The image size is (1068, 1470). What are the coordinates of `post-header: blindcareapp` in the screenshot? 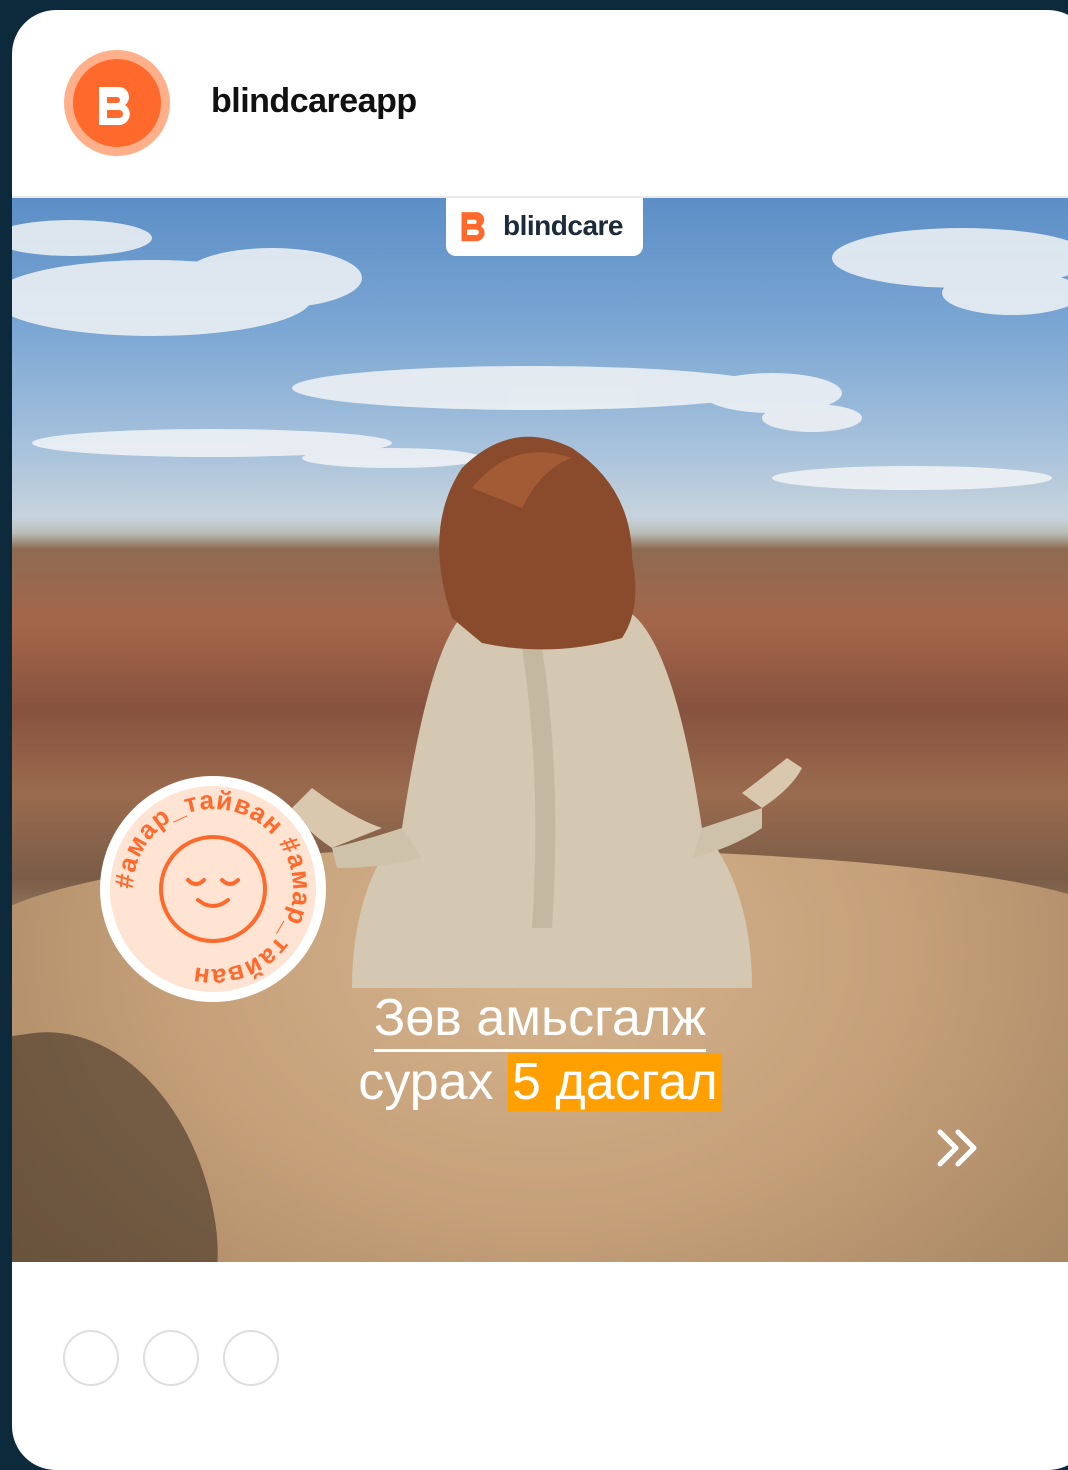 It's located at (540, 104).